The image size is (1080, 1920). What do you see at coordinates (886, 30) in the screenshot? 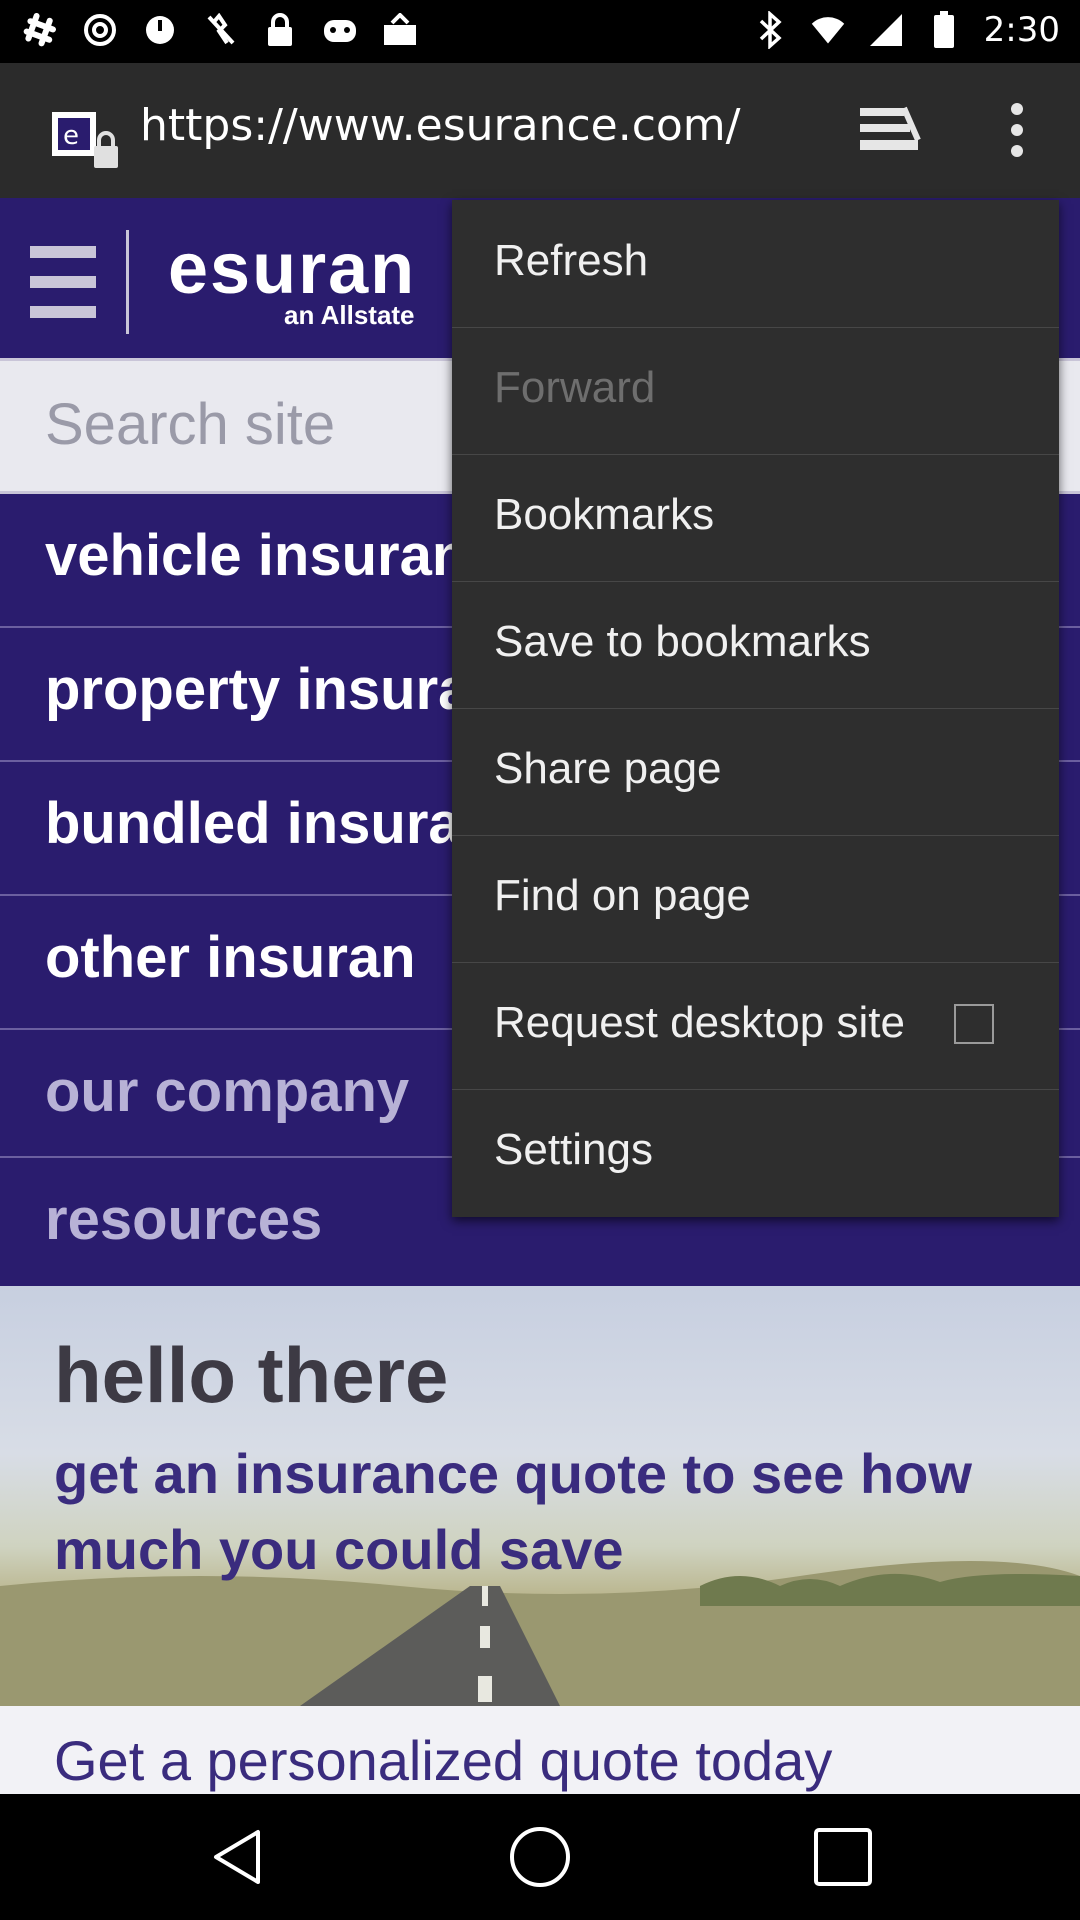
I see `signal-icon` at bounding box center [886, 30].